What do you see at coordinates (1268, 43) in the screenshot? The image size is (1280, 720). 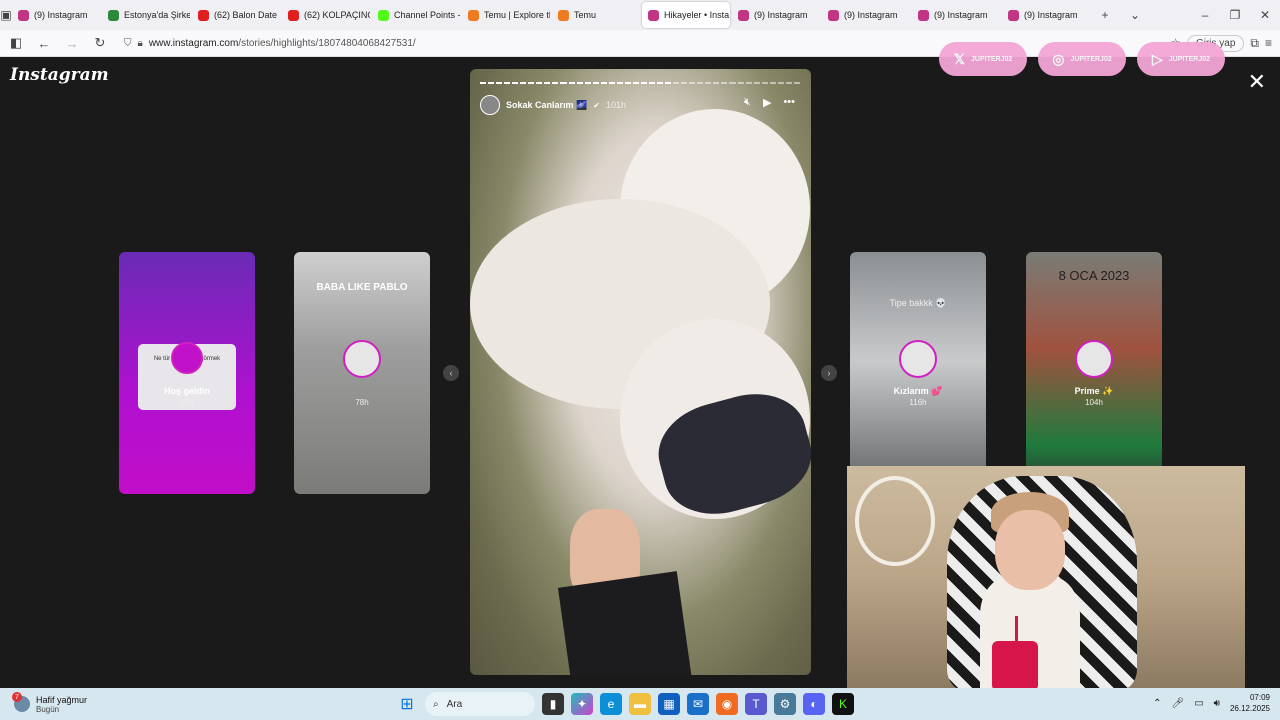 I see `menu-icon: ≡` at bounding box center [1268, 43].